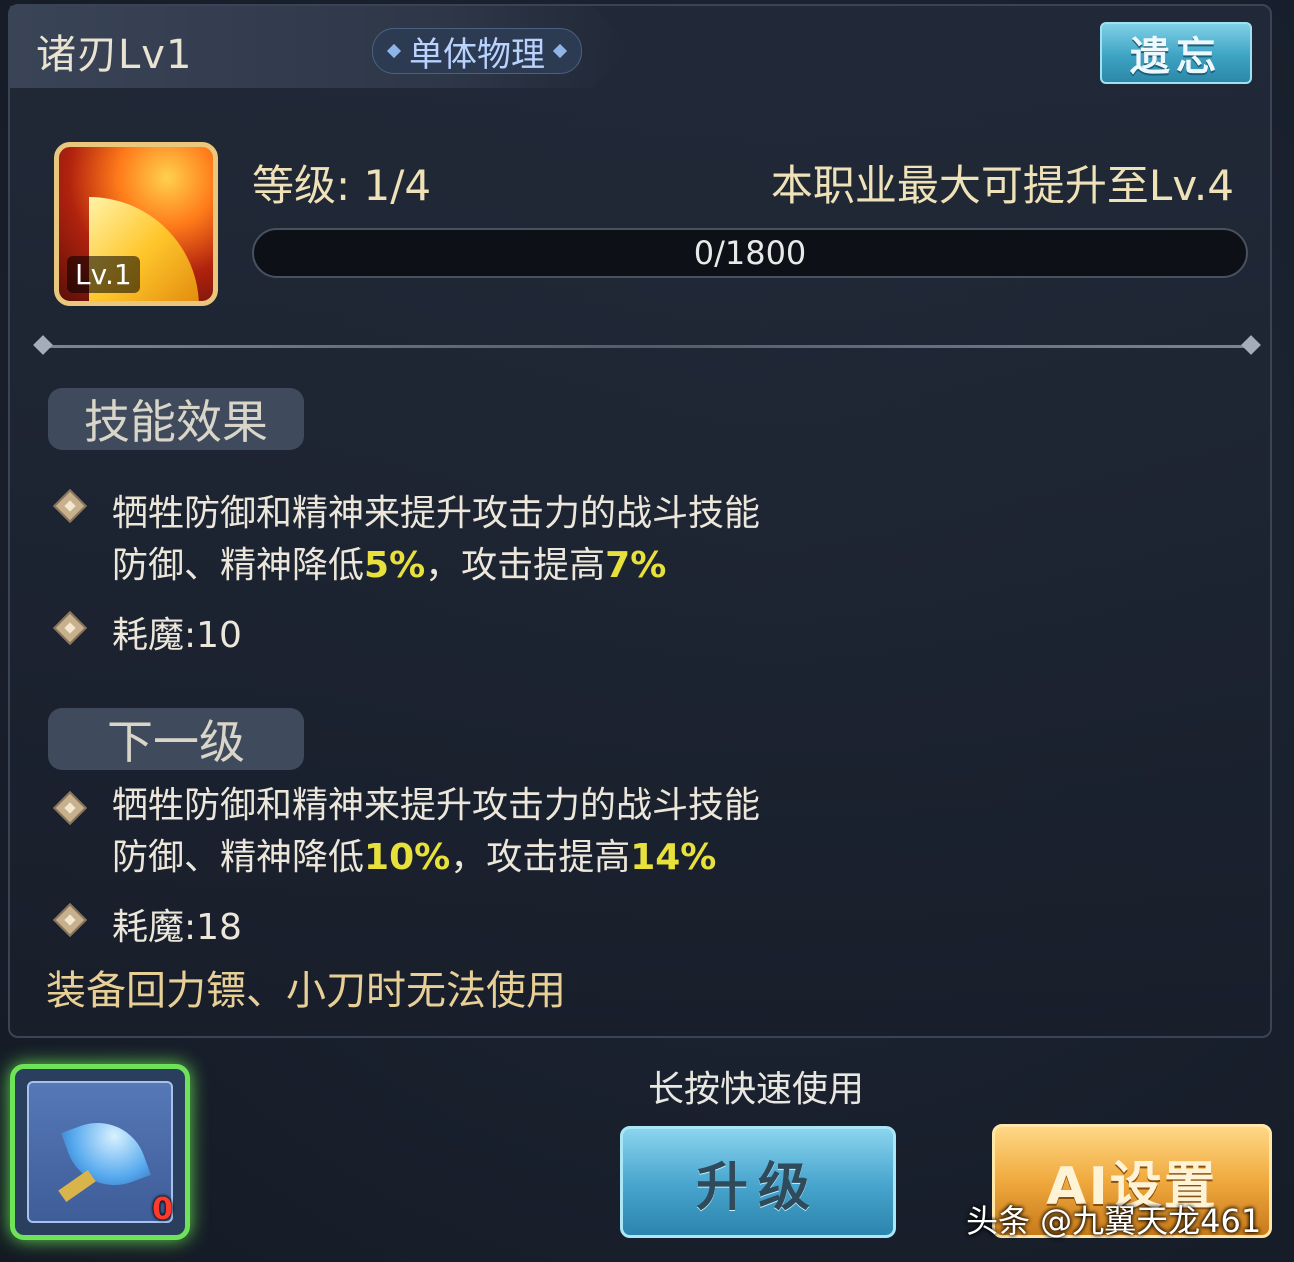  Describe the element at coordinates (436, 805) in the screenshot. I see `next-desc-line1: 牺牲防御和精神来提升攻击力的战斗技能` at that location.